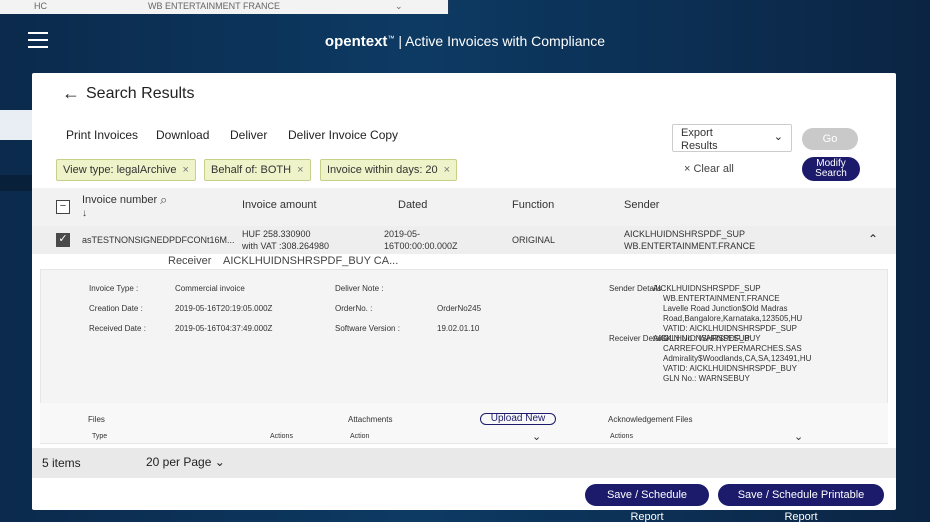 This screenshot has width=930, height=522. I want to click on trademark-mark: ™, so click(391, 39).